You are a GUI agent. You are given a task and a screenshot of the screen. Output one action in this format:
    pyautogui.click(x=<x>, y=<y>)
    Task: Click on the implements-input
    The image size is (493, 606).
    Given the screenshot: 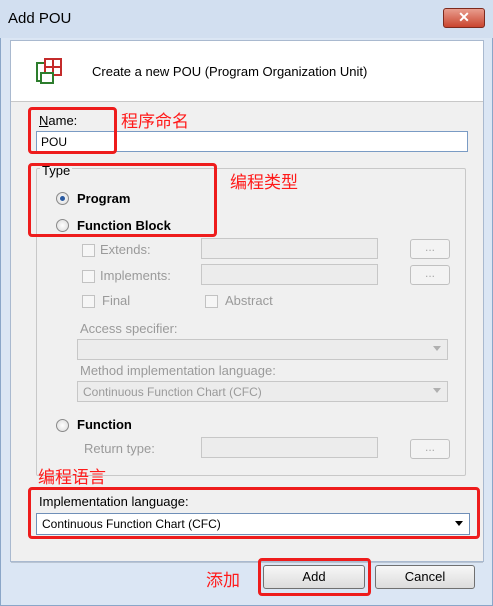 What is the action you would take?
    pyautogui.click(x=289, y=274)
    